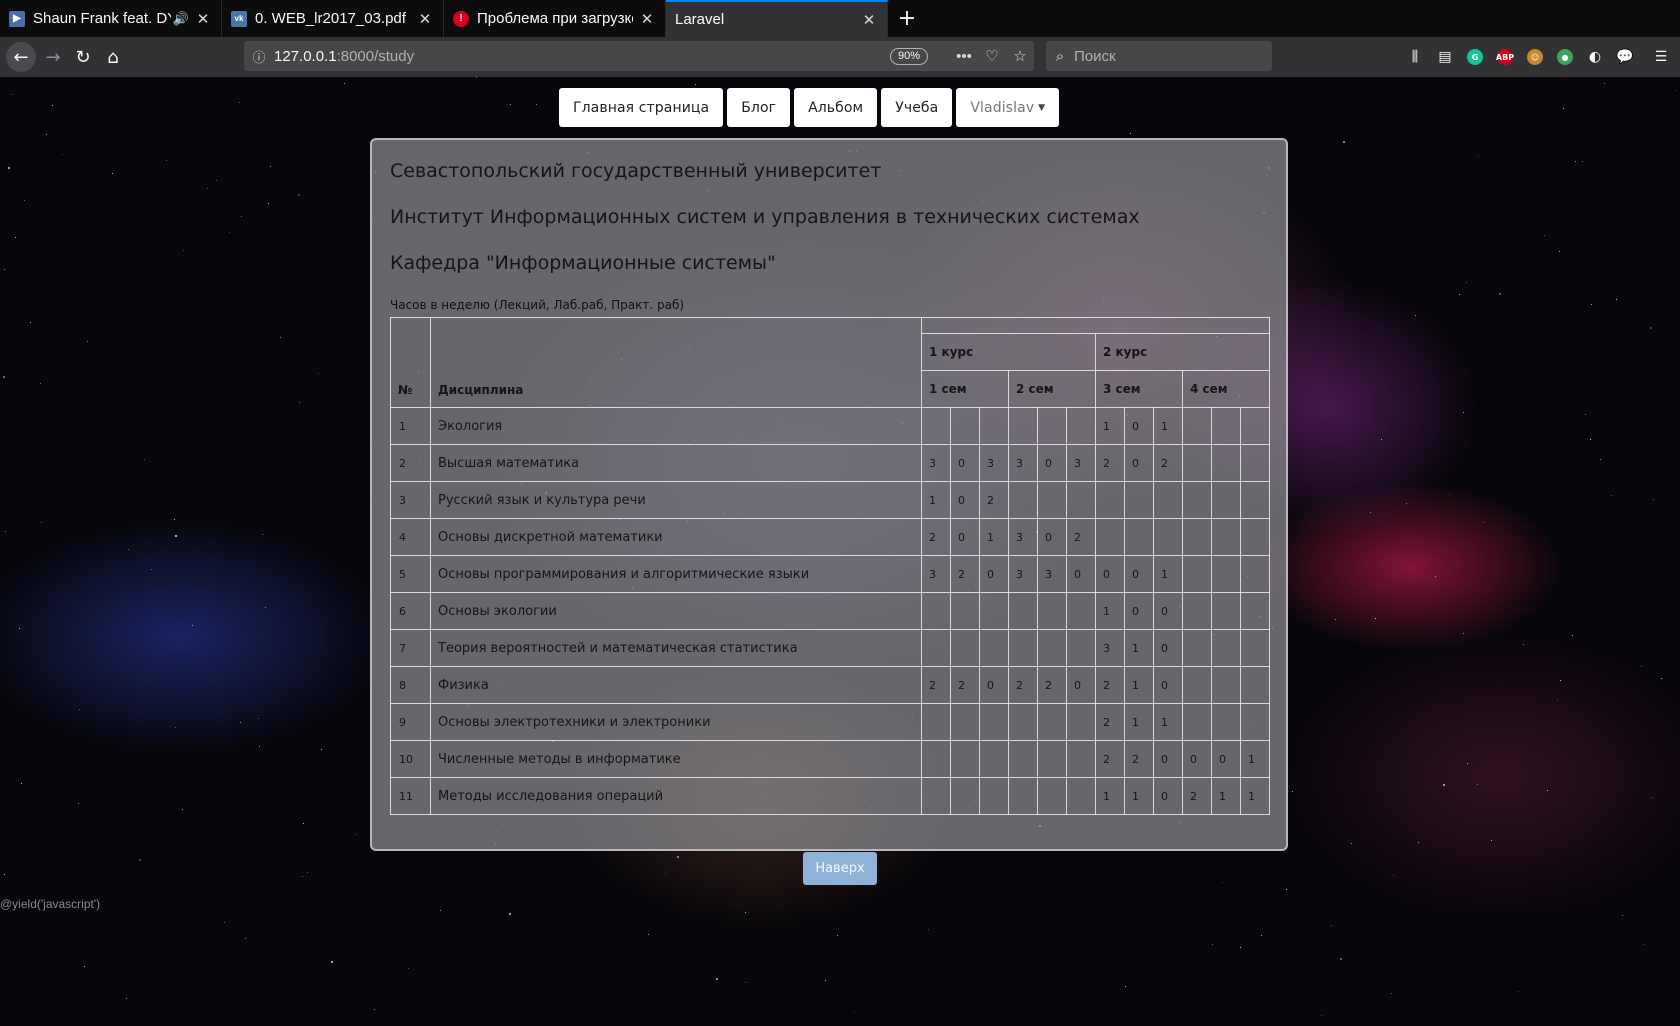 The image size is (1680, 1026). What do you see at coordinates (53, 57) in the screenshot?
I see `forward-arrow-icon: →` at bounding box center [53, 57].